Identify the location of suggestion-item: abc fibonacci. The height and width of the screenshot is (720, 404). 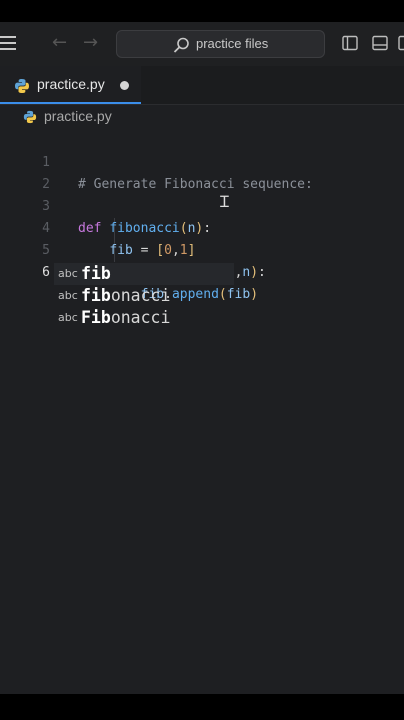
(144, 296).